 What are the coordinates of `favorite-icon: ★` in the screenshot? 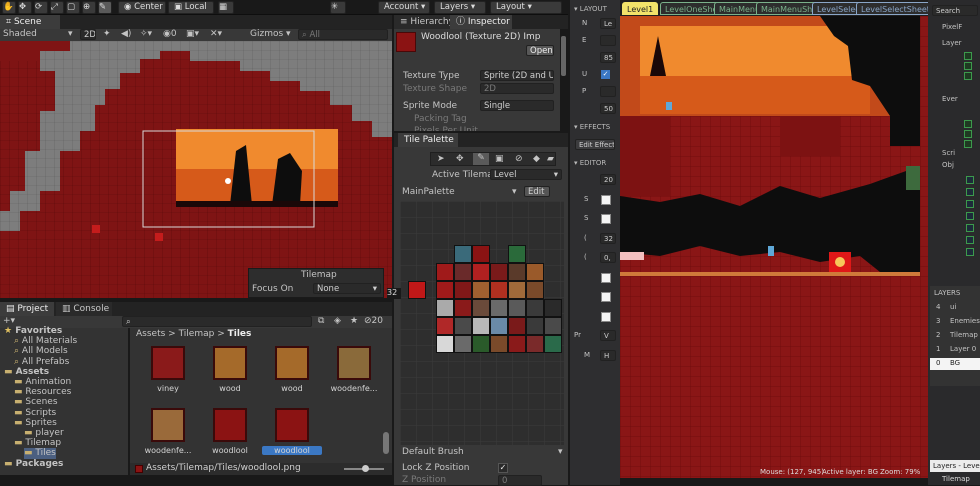 It's located at (354, 321).